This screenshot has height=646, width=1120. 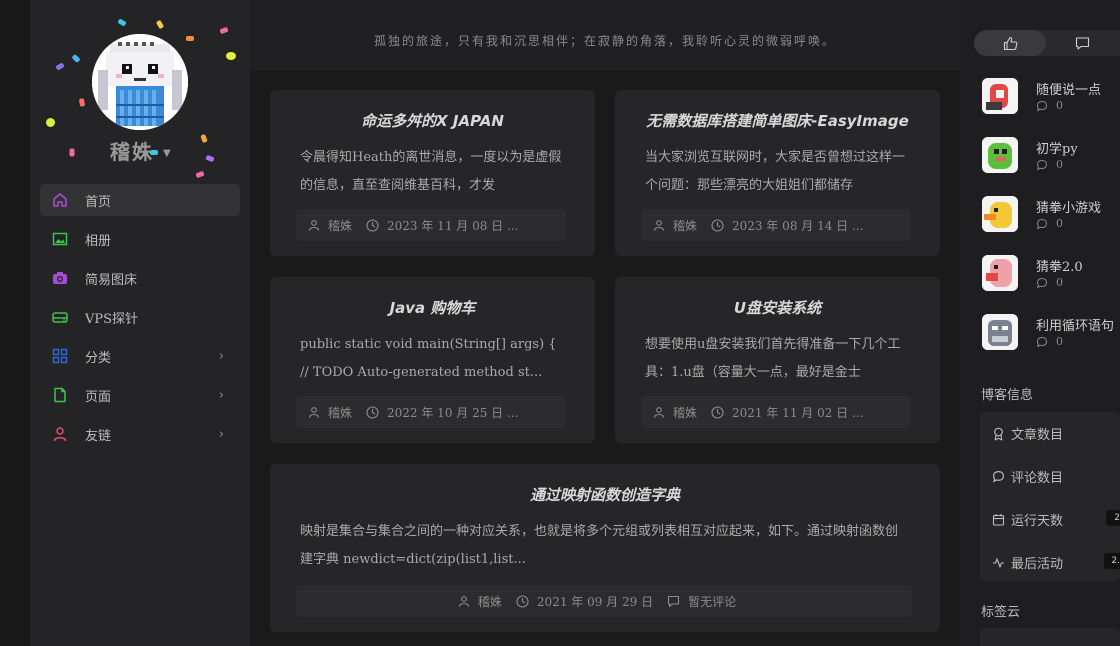 I want to click on chevron-right-icon: ›, so click(x=221, y=395).